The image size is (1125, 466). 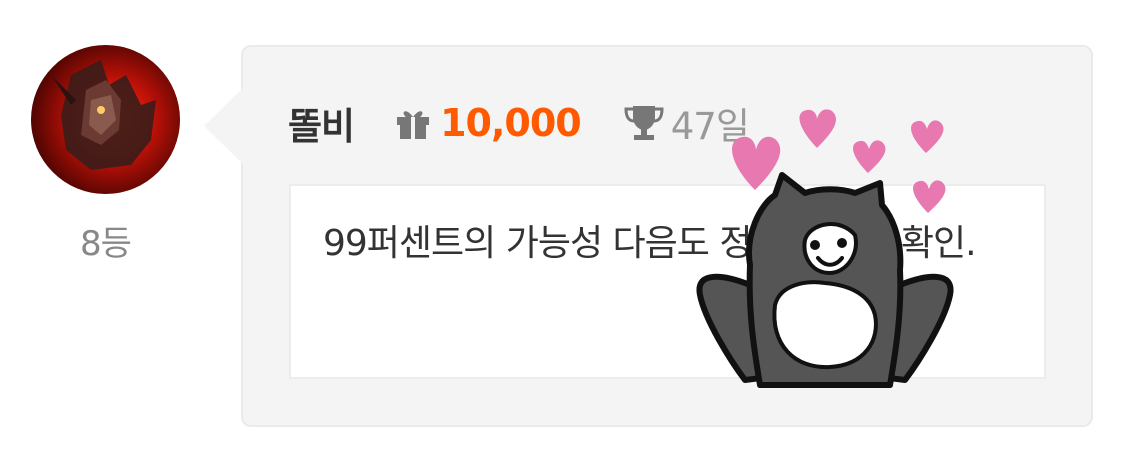 I want to click on cat-sticker, so click(x=825, y=248).